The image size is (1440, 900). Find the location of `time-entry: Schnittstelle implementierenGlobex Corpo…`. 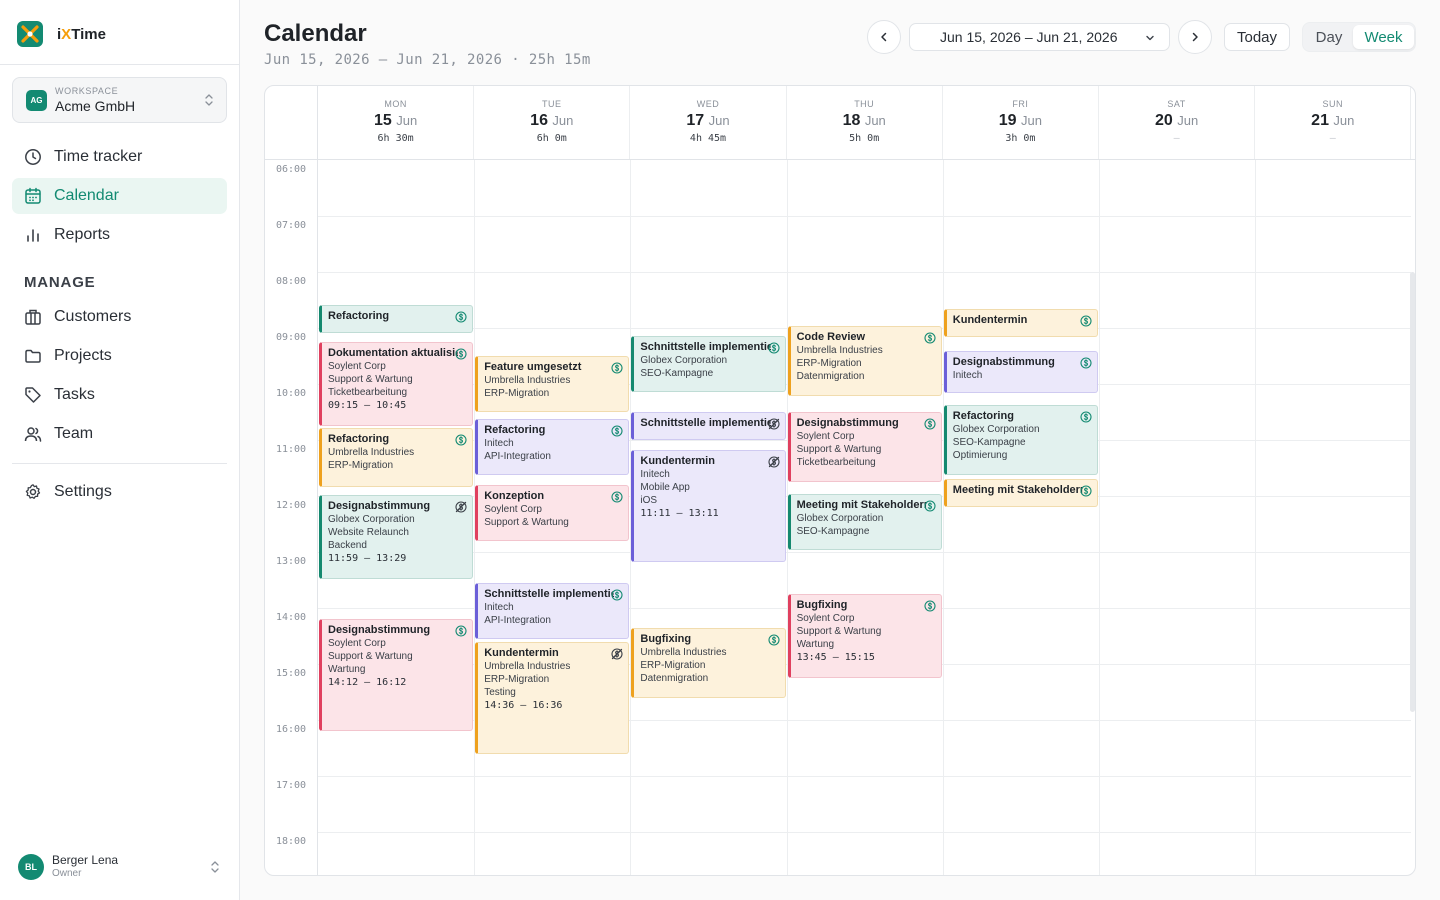

time-entry: Schnittstelle implementierenGlobex Corpo… is located at coordinates (708, 364).